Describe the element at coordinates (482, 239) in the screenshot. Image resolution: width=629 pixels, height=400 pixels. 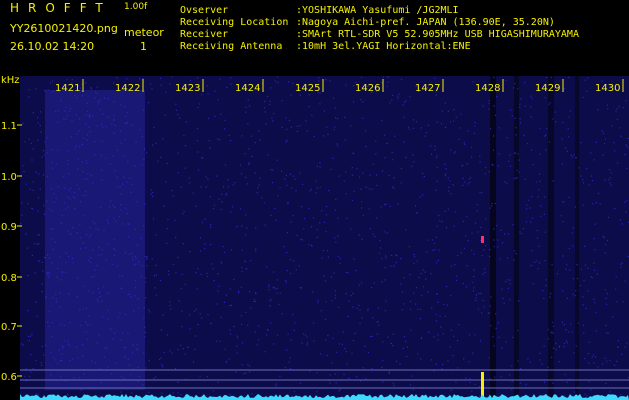
I see `meteor-echo` at that location.